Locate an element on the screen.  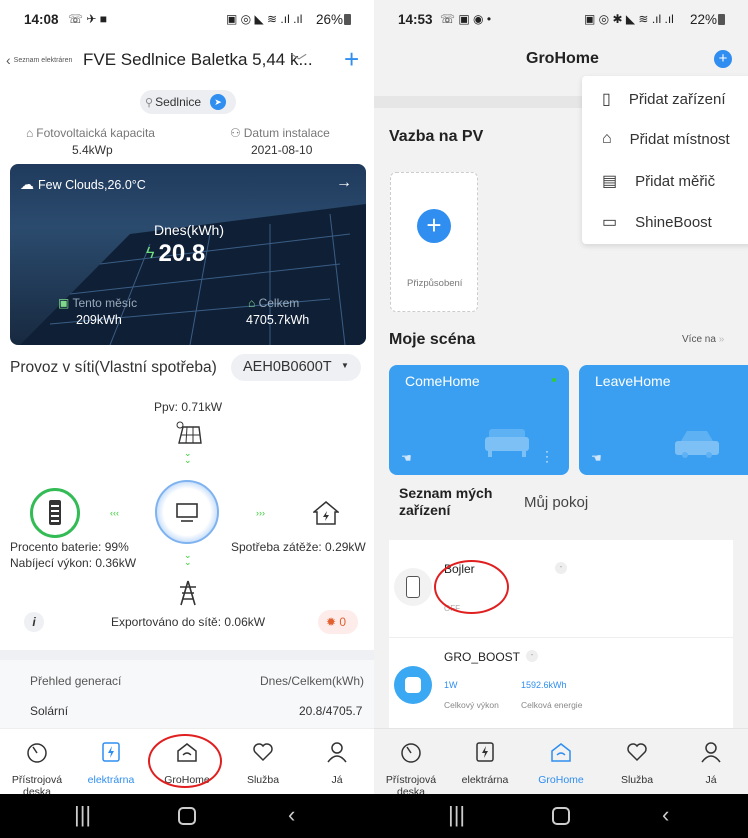
highlight-circle is located at coordinates (185, 761).